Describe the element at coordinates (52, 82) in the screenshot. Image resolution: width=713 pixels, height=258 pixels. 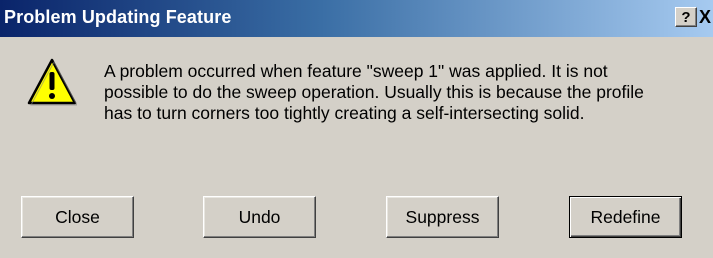
I see `warning-icon` at that location.